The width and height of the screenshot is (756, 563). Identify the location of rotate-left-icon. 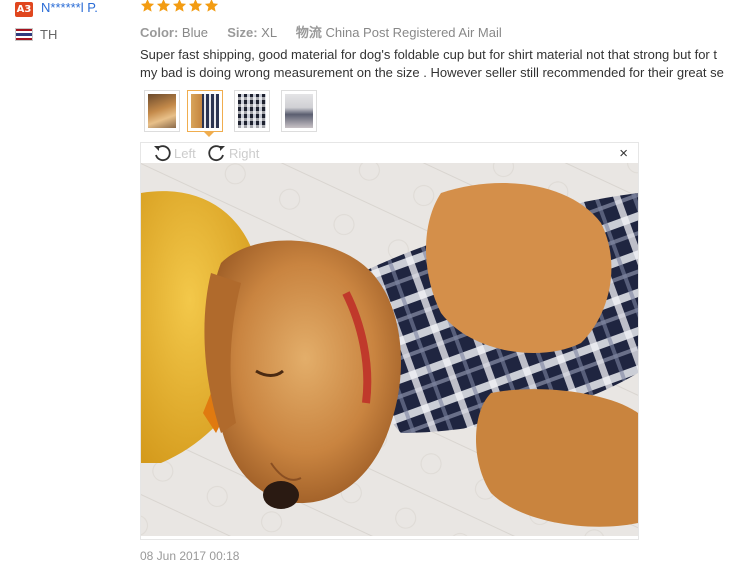
(162, 153).